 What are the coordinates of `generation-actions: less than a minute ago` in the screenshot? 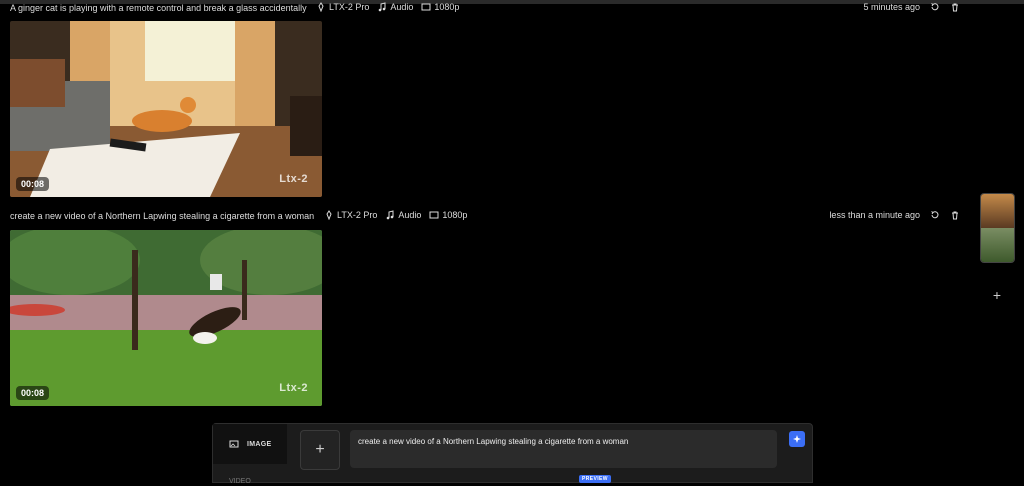 It's located at (894, 215).